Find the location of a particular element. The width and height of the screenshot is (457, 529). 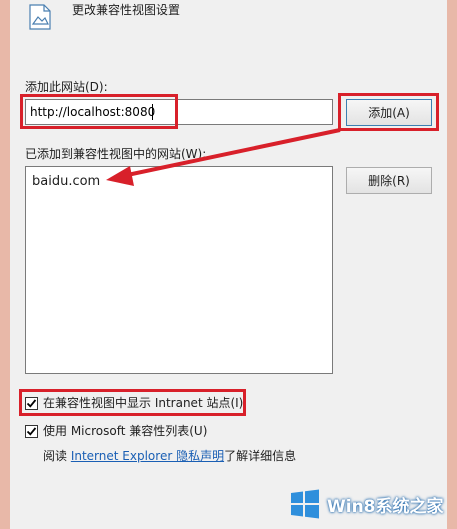

text-caret is located at coordinates (152, 112).